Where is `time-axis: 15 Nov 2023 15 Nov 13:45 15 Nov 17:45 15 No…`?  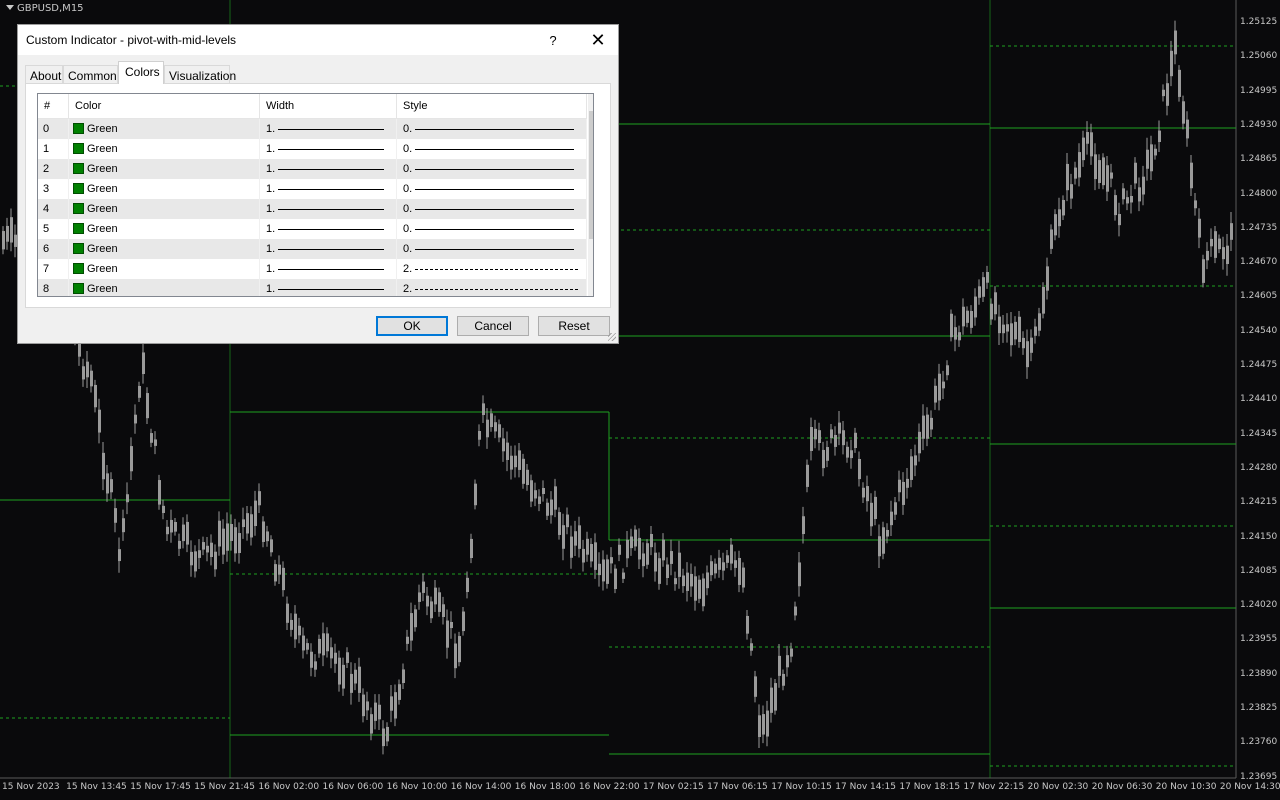 time-axis: 15 Nov 2023 15 Nov 13:45 15 Nov 17:45 15 No… is located at coordinates (640, 789).